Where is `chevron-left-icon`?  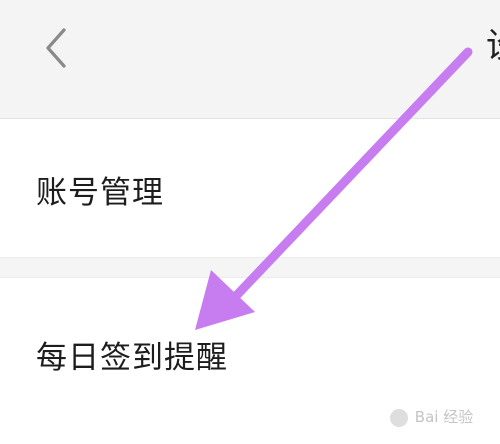
chevron-left-icon is located at coordinates (56, 48).